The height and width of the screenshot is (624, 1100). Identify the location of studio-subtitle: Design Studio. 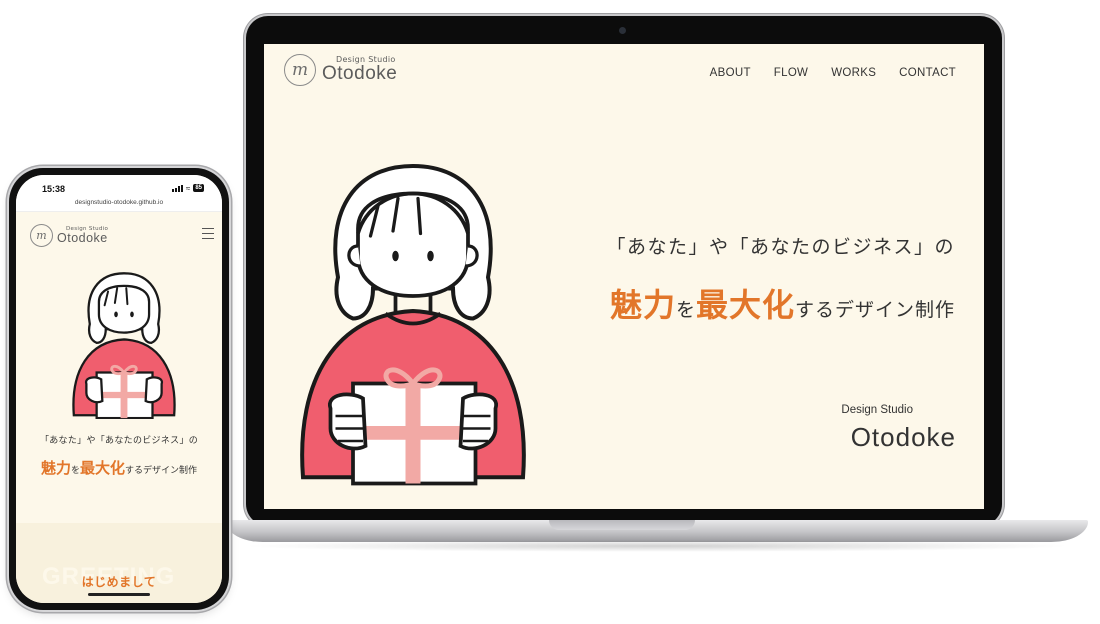
(877, 410).